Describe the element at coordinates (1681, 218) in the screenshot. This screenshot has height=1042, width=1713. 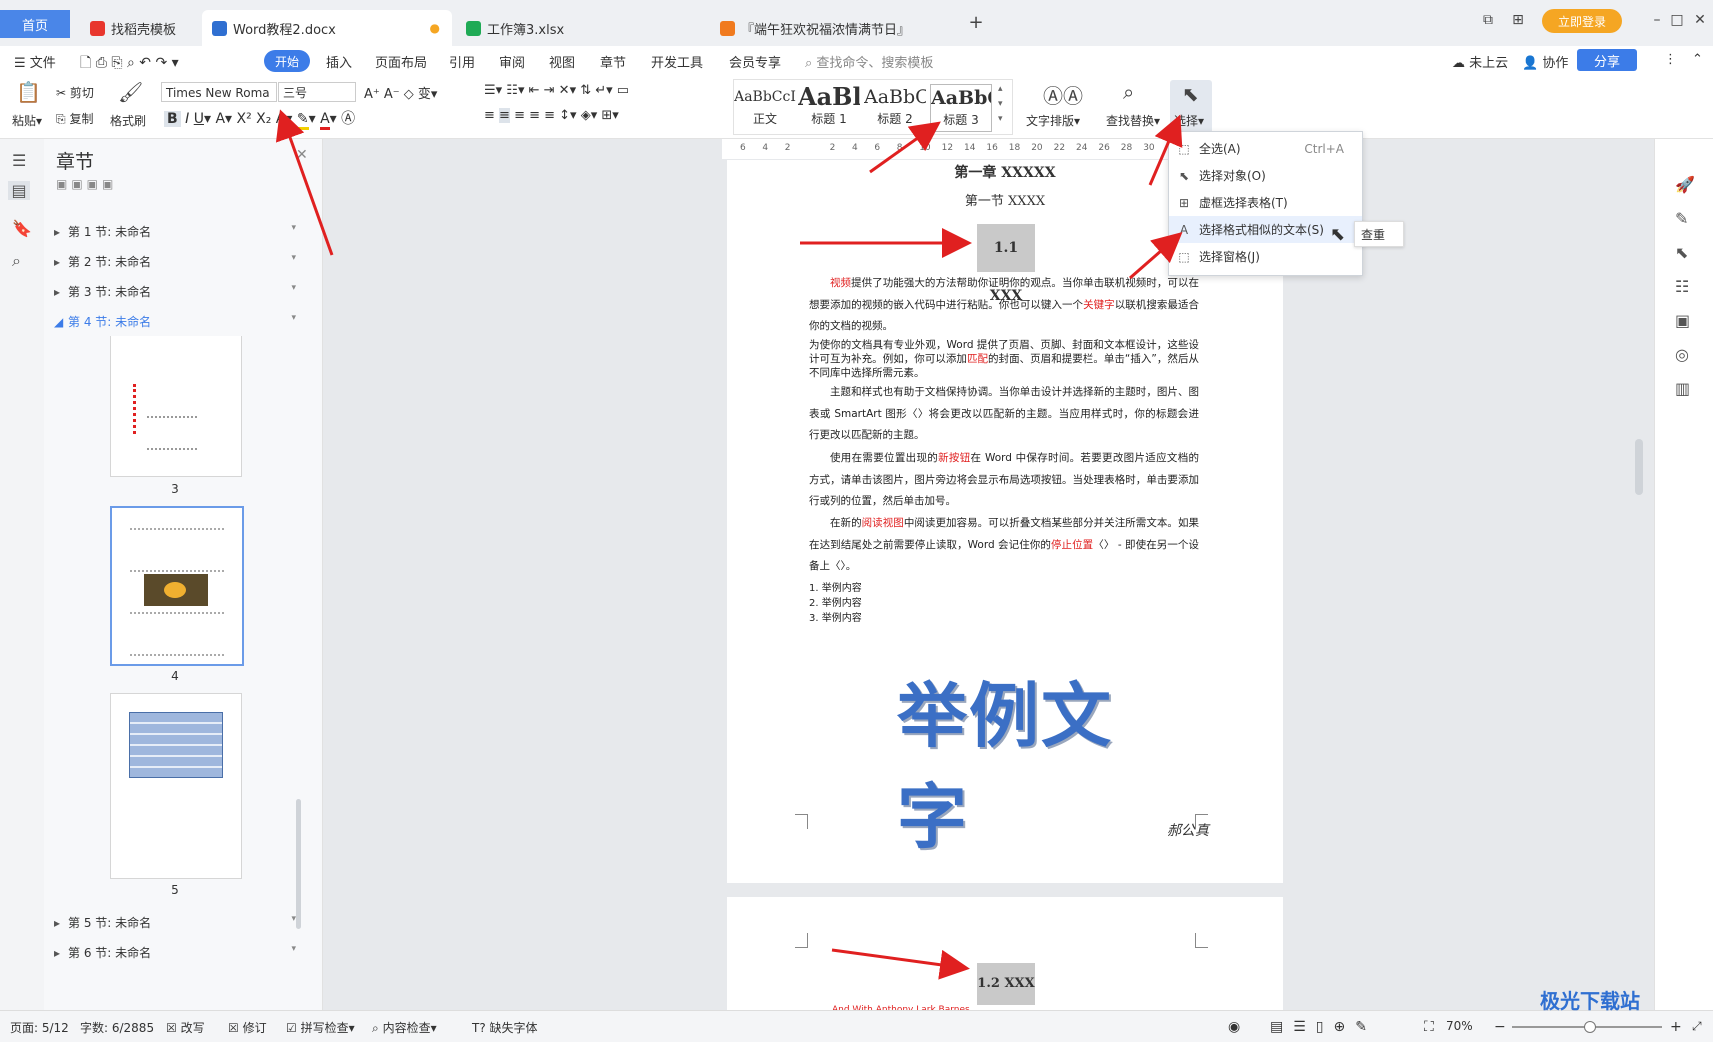
I see `pen-icon: ✎` at that location.